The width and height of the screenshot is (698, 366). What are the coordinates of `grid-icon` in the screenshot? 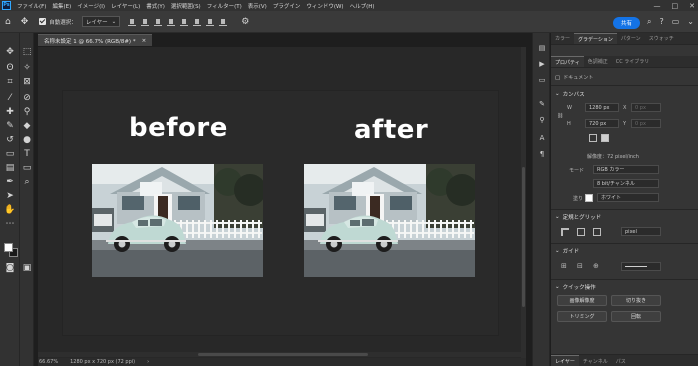 It's located at (581, 232).